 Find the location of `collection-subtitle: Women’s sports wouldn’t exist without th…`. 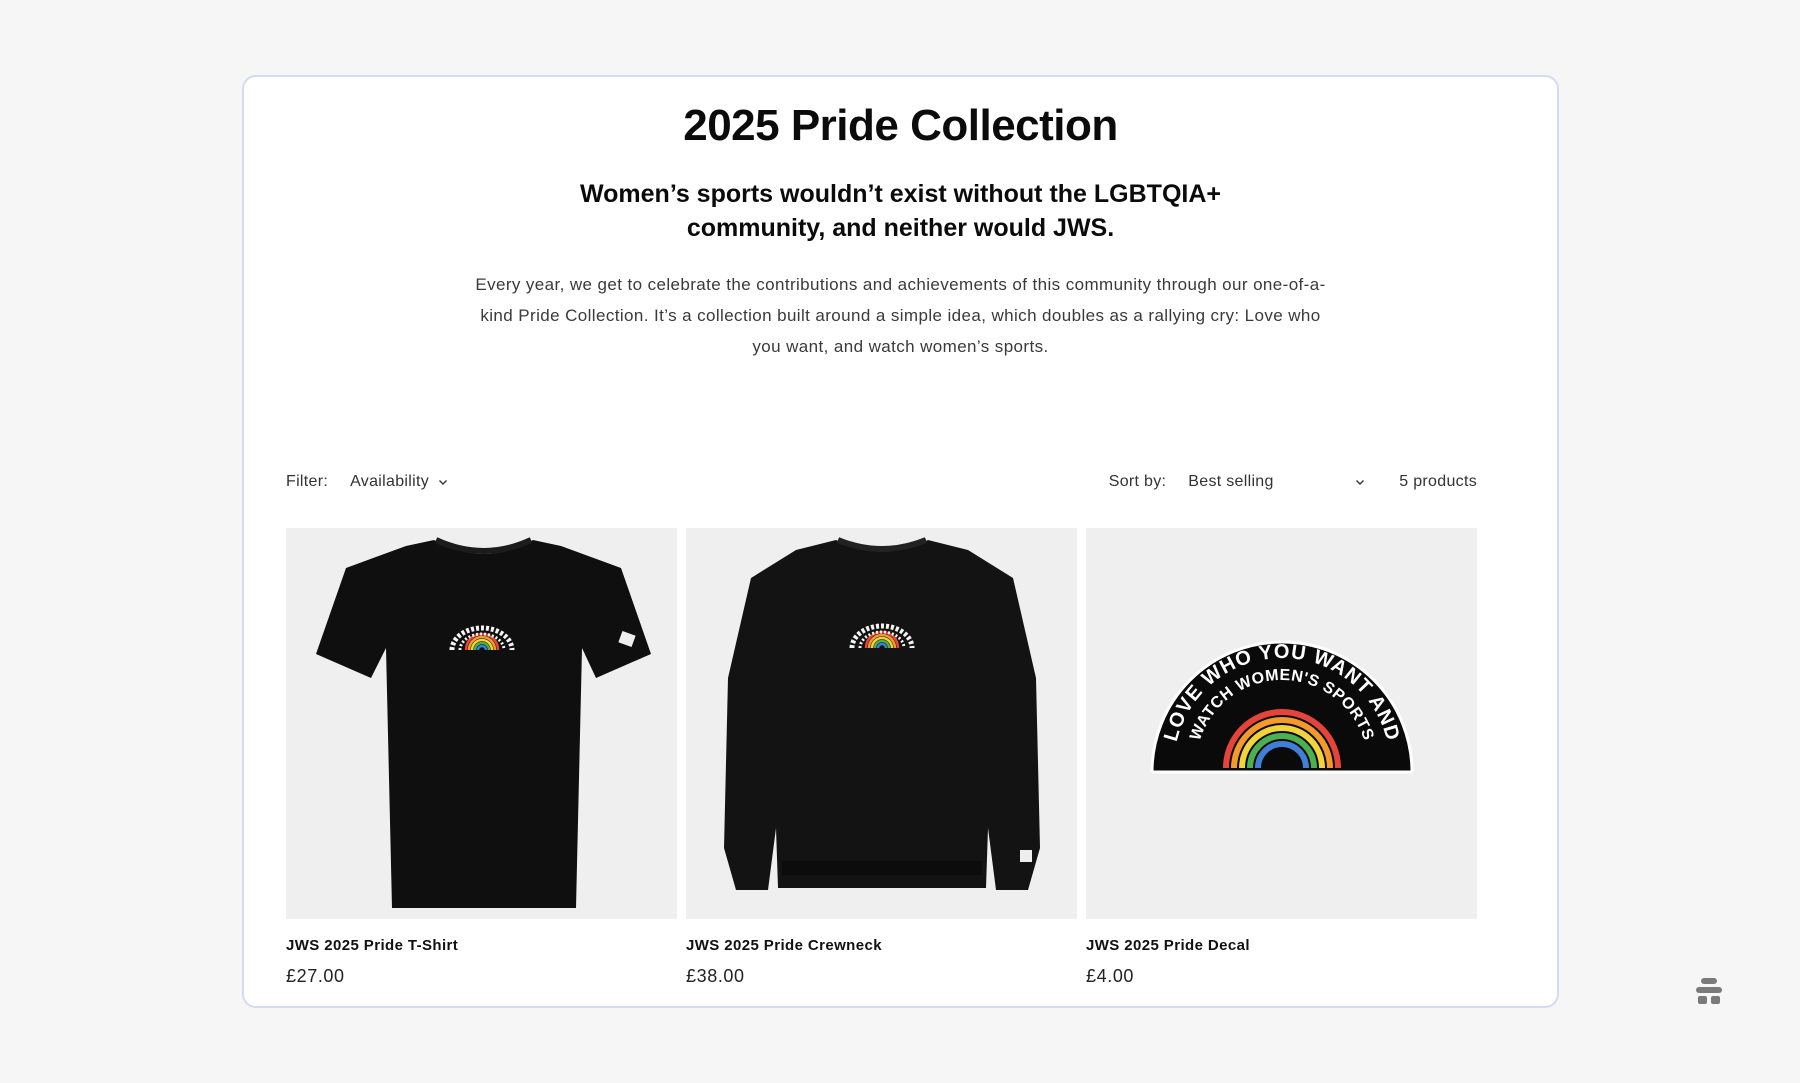

collection-subtitle: Women’s sports wouldn’t exist without th… is located at coordinates (900, 211).